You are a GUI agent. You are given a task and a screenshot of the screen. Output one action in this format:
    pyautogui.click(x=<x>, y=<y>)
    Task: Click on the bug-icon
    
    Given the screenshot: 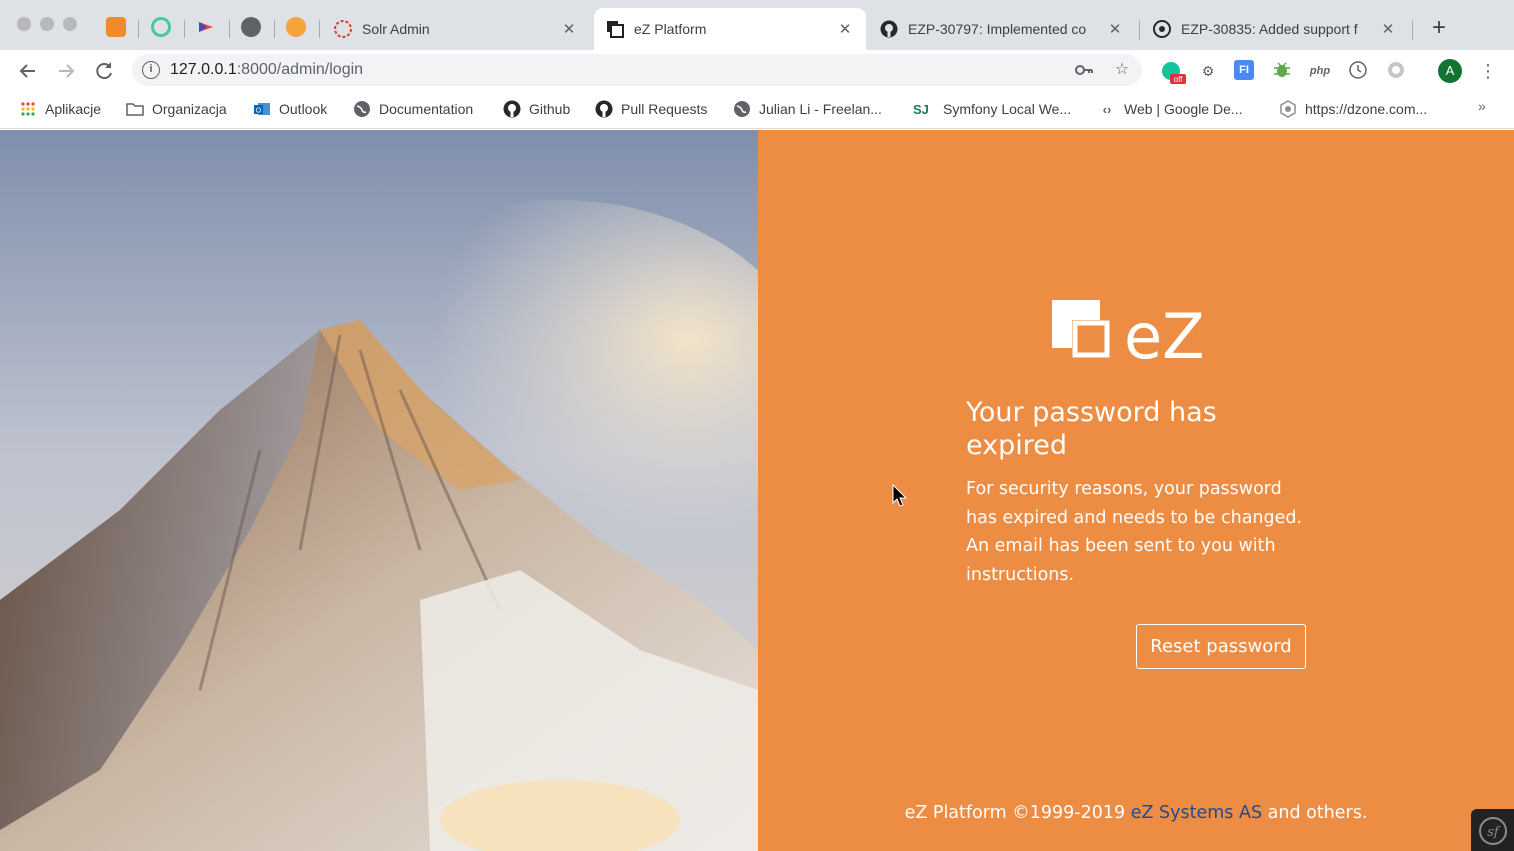 What is the action you would take?
    pyautogui.click(x=1282, y=71)
    